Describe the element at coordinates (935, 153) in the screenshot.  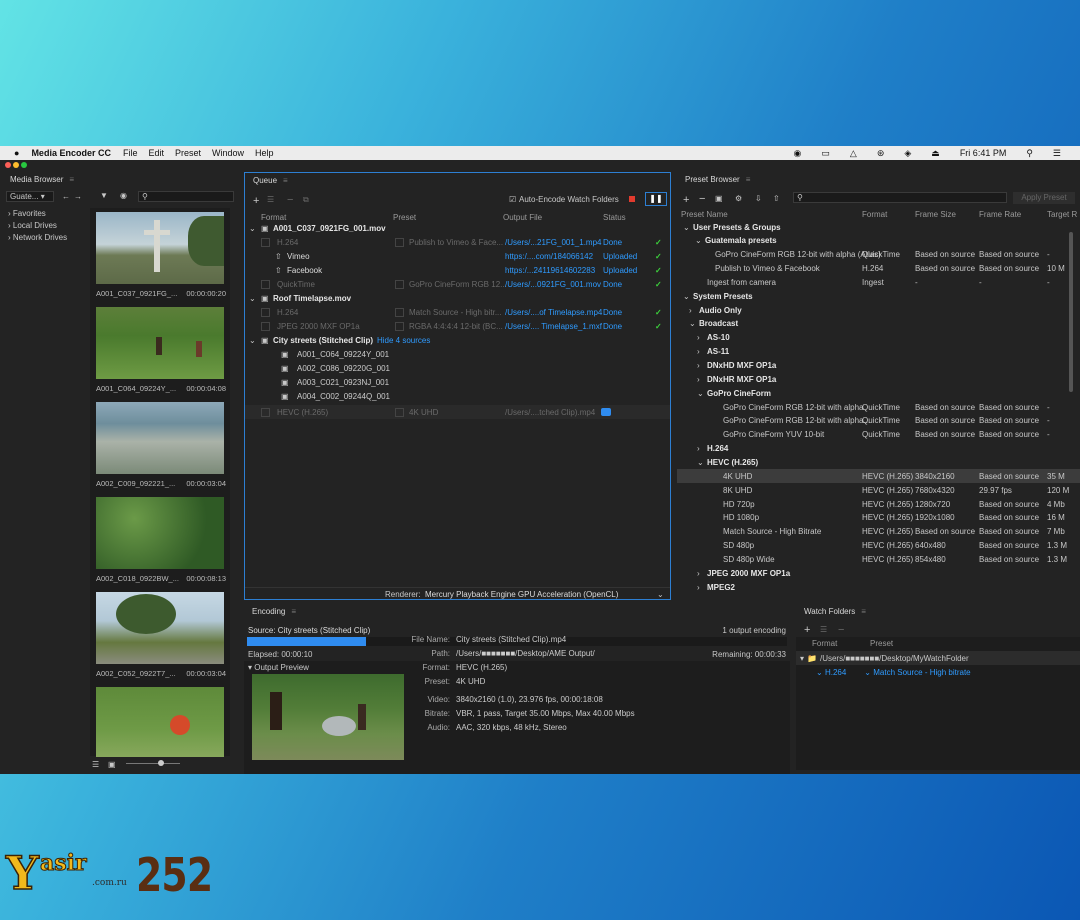
I see `eject-icon: ⏏` at that location.